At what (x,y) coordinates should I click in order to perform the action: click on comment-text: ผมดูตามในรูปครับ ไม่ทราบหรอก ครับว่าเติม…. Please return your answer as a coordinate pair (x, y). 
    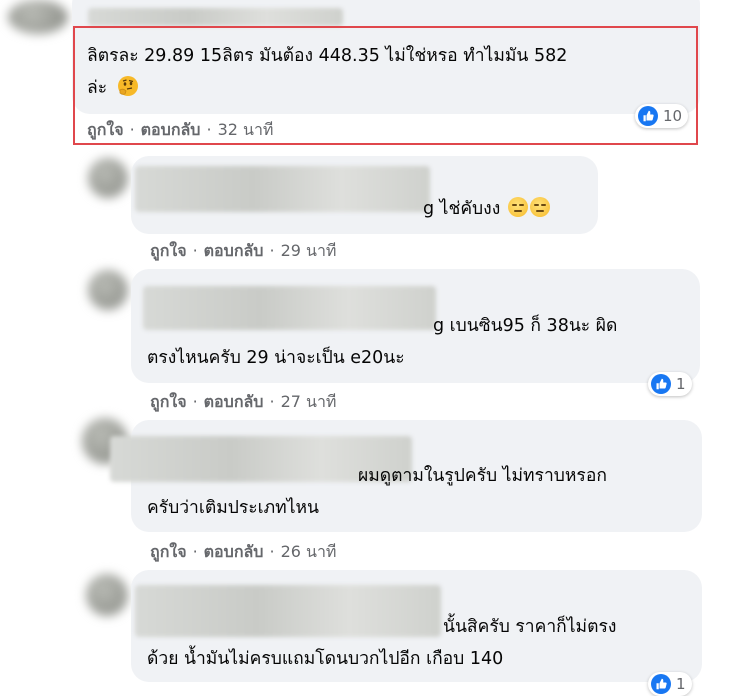
    Looking at the image, I should click on (377, 492).